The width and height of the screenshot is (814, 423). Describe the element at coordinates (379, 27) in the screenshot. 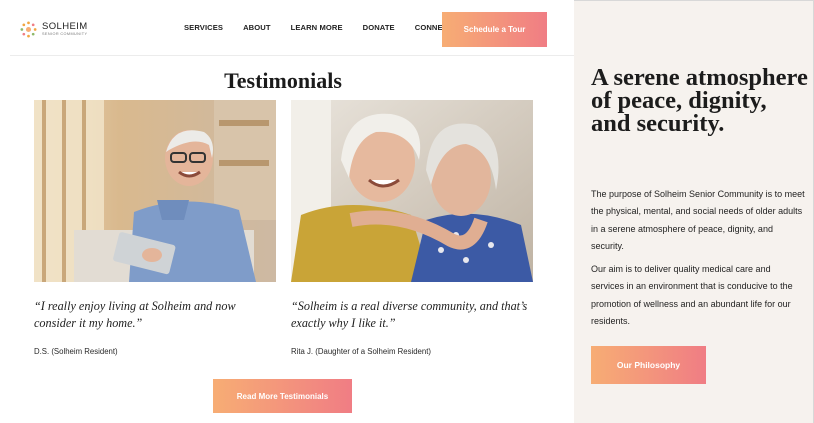

I see `nav-donate: DONATE` at that location.